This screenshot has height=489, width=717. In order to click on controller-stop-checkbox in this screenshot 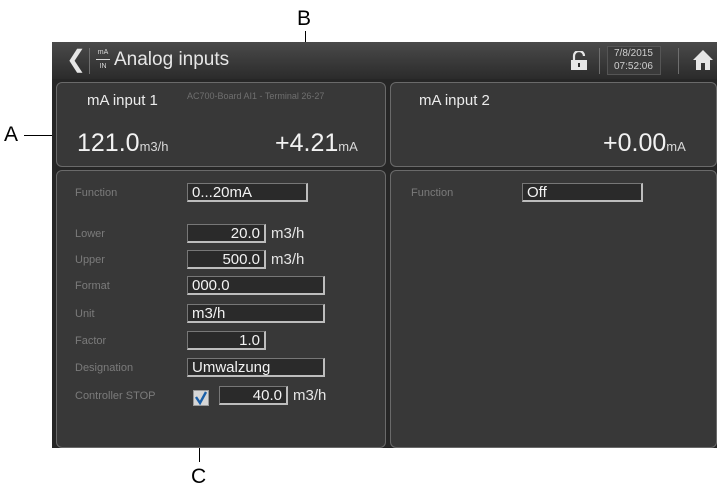, I will do `click(201, 398)`.